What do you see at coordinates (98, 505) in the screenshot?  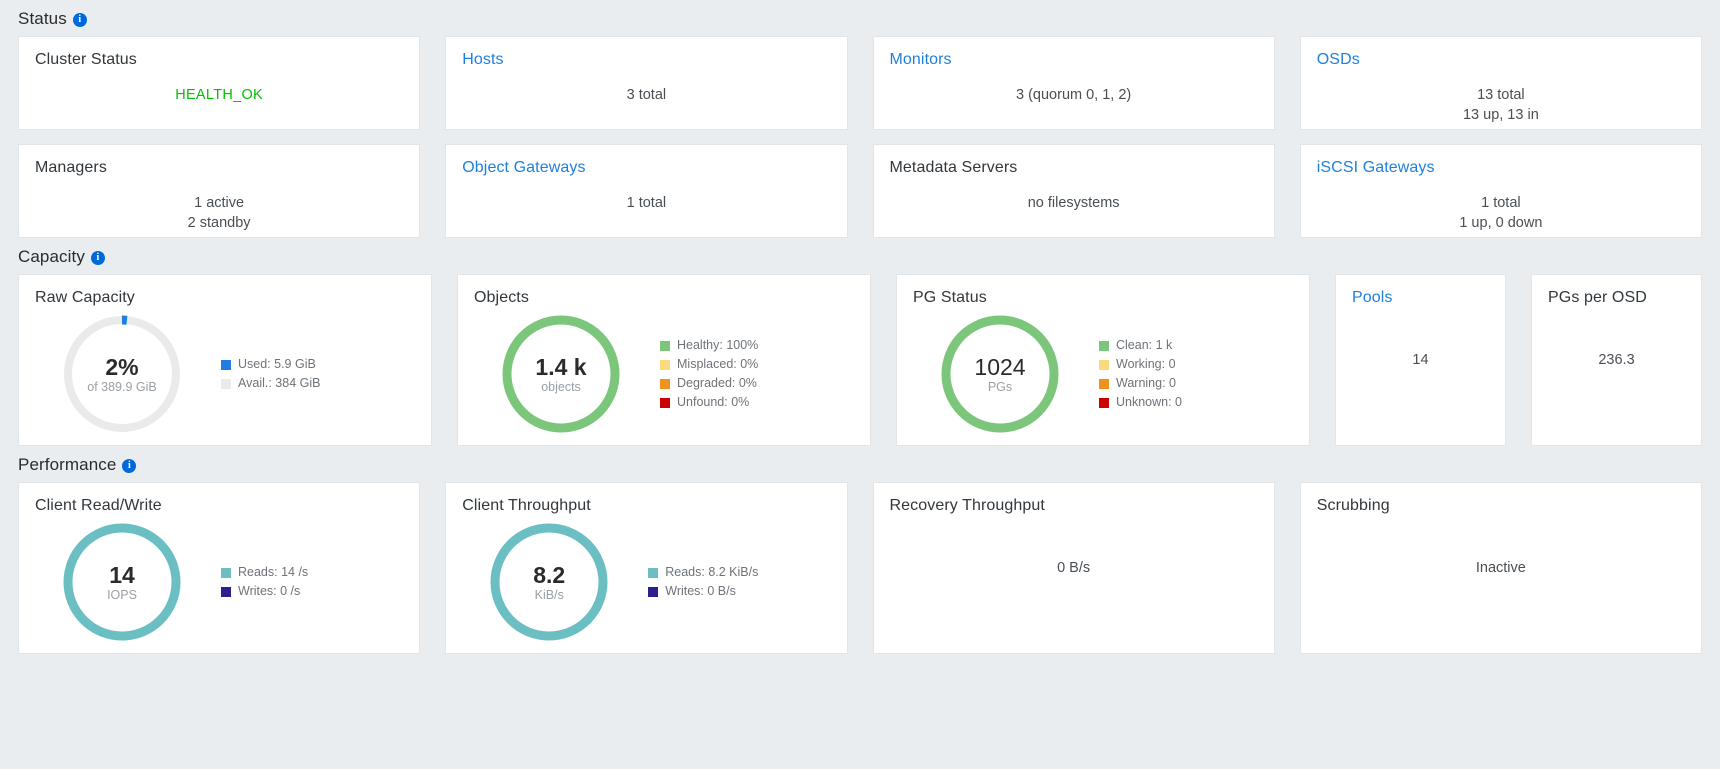 I see `card-title: Client Read/Write` at bounding box center [98, 505].